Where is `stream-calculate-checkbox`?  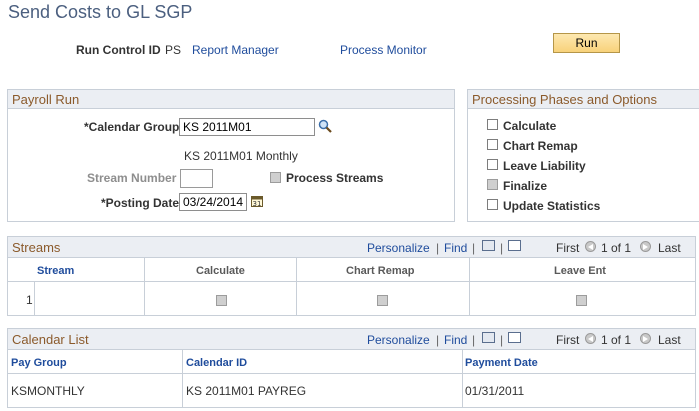
stream-calculate-checkbox is located at coordinates (221, 300).